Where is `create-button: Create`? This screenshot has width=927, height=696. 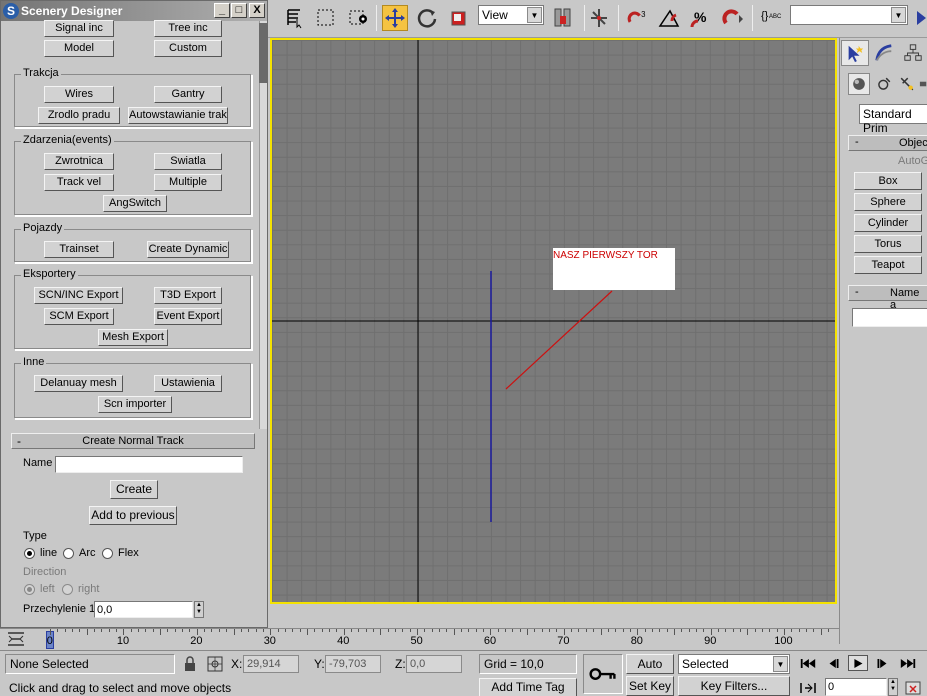
create-button: Create is located at coordinates (134, 489).